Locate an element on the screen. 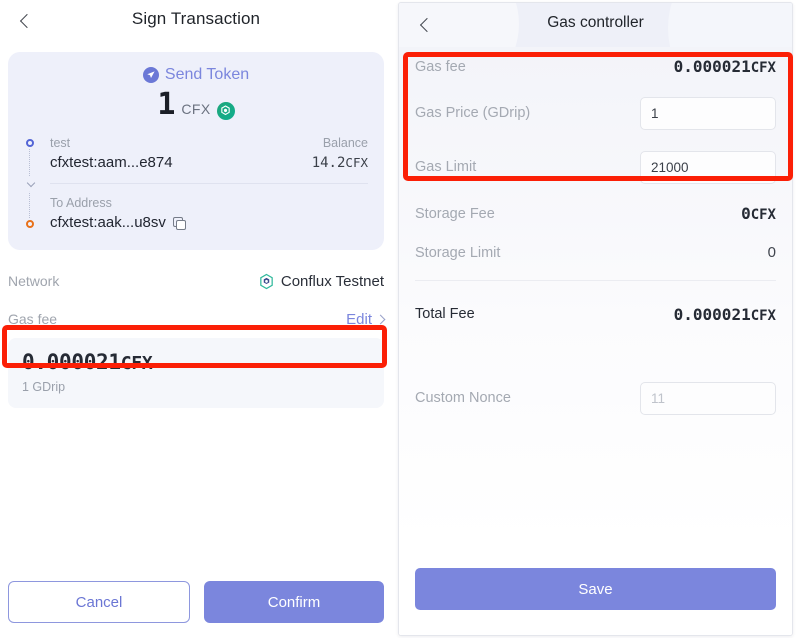 This screenshot has width=800, height=638. conflux-token-icon is located at coordinates (225, 110).